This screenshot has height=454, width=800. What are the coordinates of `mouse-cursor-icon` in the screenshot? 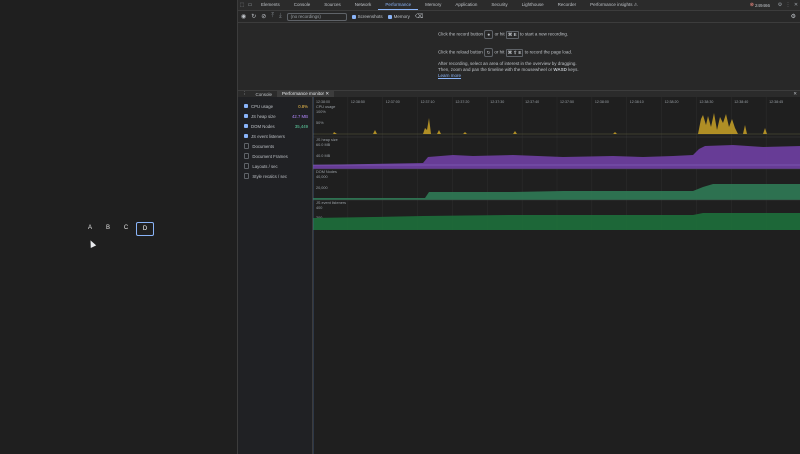 It's located at (92, 243).